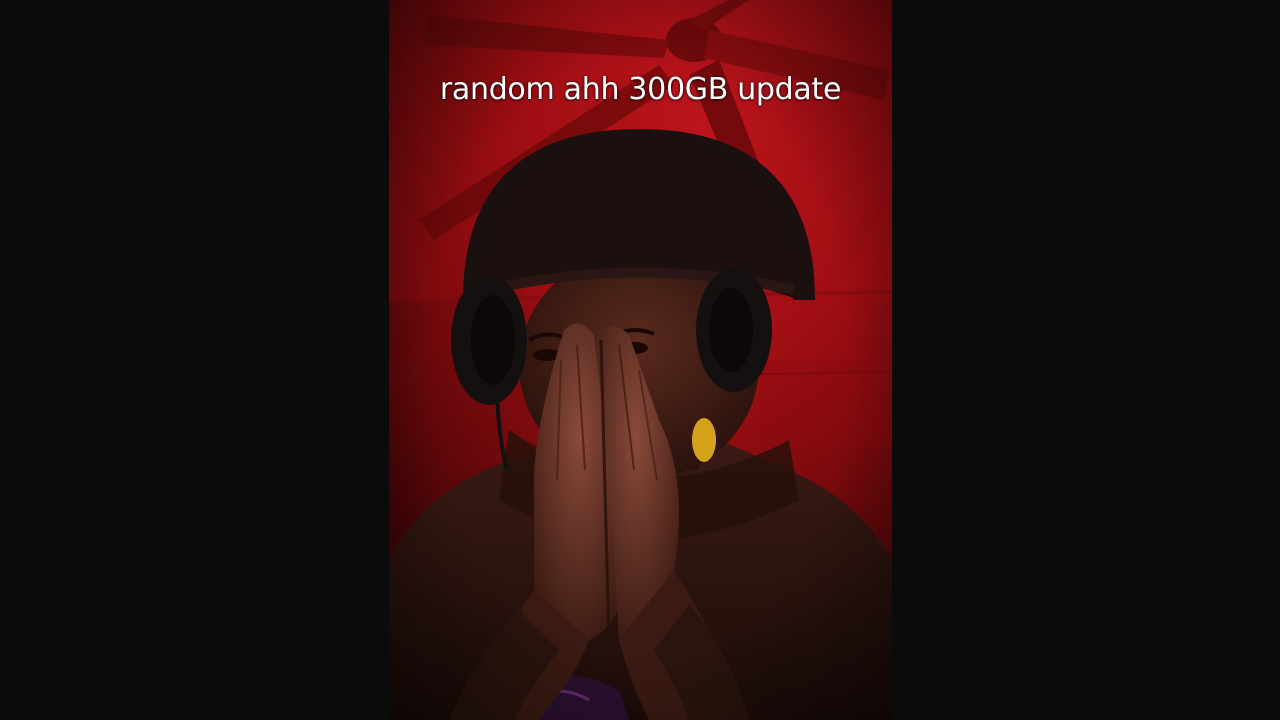 The image size is (1280, 720). What do you see at coordinates (640, 89) in the screenshot?
I see `video-caption: random ahh 300GB update` at bounding box center [640, 89].